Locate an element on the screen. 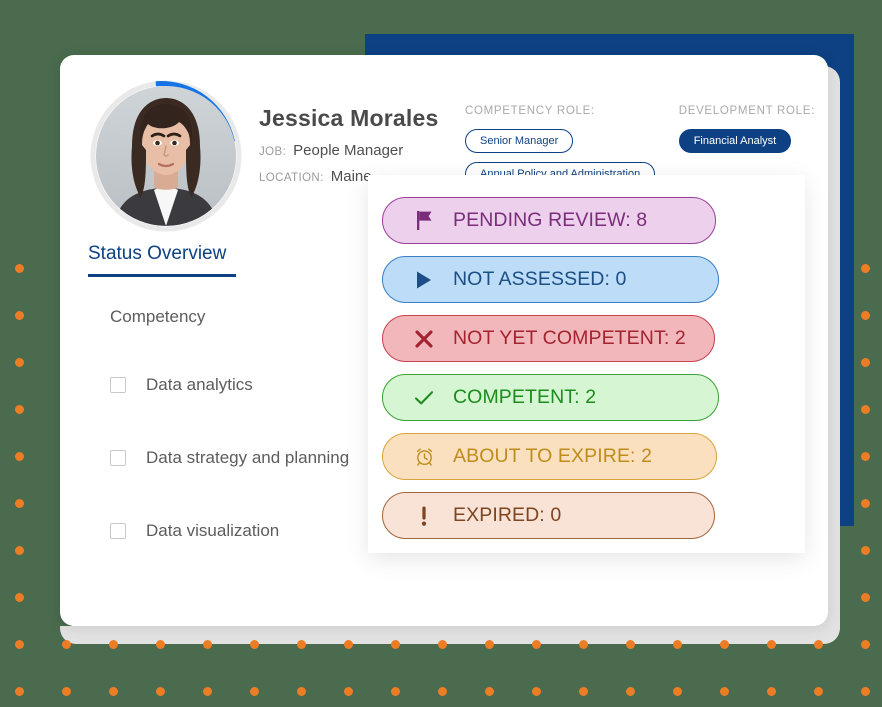 This screenshot has width=882, height=707. status-pill-label: NOT YET COMPETENT: 2 is located at coordinates (569, 338).